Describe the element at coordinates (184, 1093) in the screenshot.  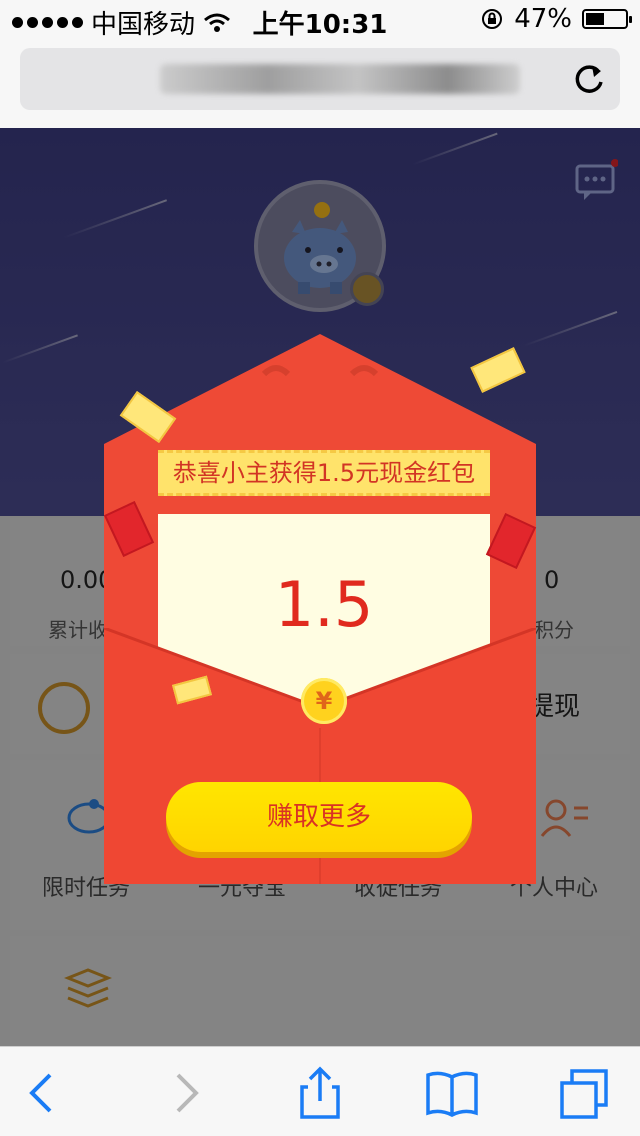
I see `forward-icon` at that location.